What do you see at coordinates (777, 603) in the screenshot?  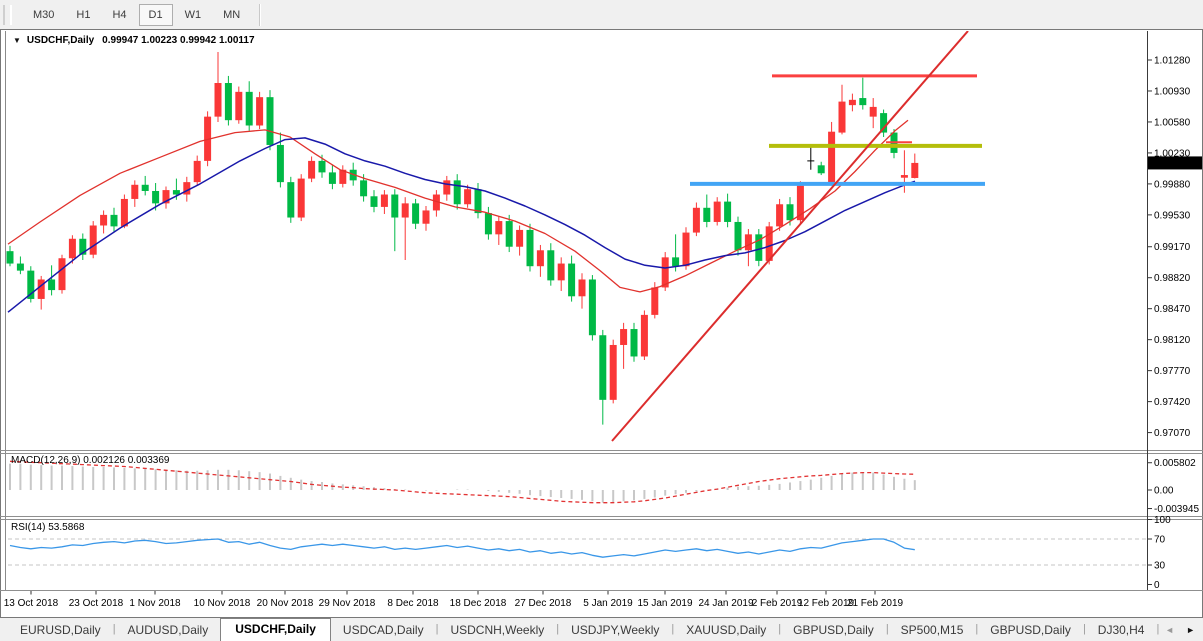 I see `date-axis-label: 2 Feb 2019` at bounding box center [777, 603].